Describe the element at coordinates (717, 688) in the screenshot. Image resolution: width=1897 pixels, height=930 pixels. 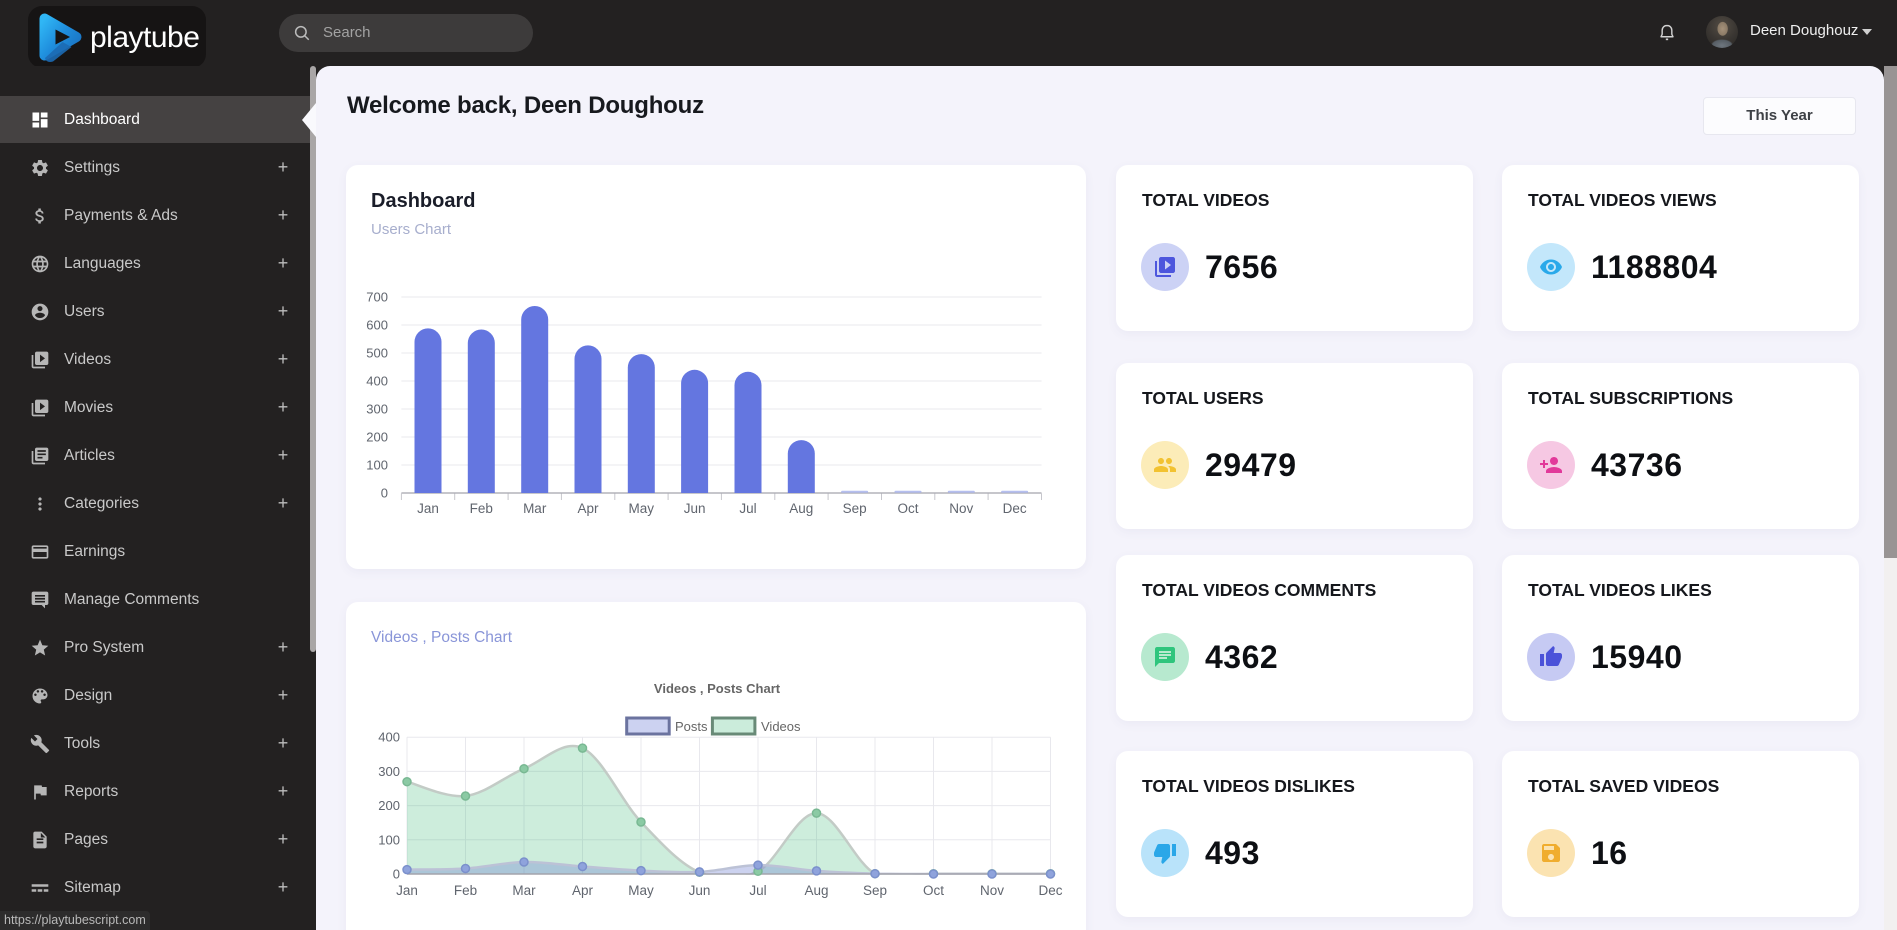
I see `svg-text: Videos , Posts Chart` at that location.